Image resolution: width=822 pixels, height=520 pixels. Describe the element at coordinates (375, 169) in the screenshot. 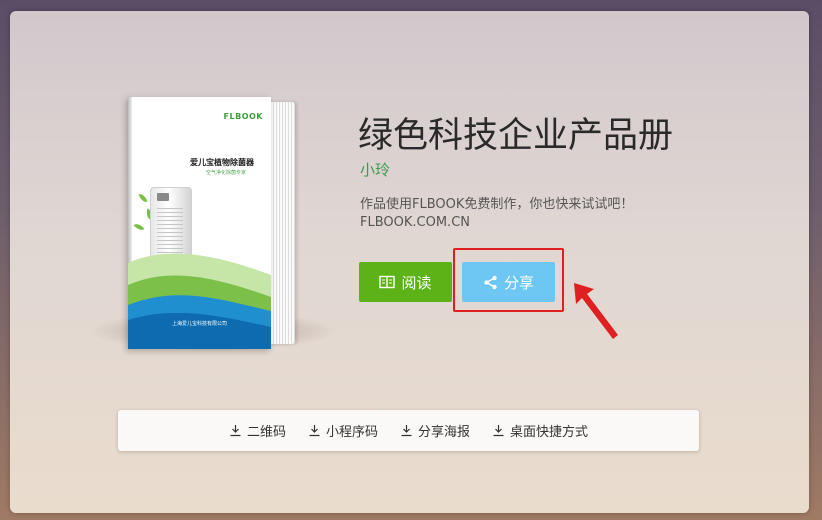

I see `book-author: 小玲` at that location.